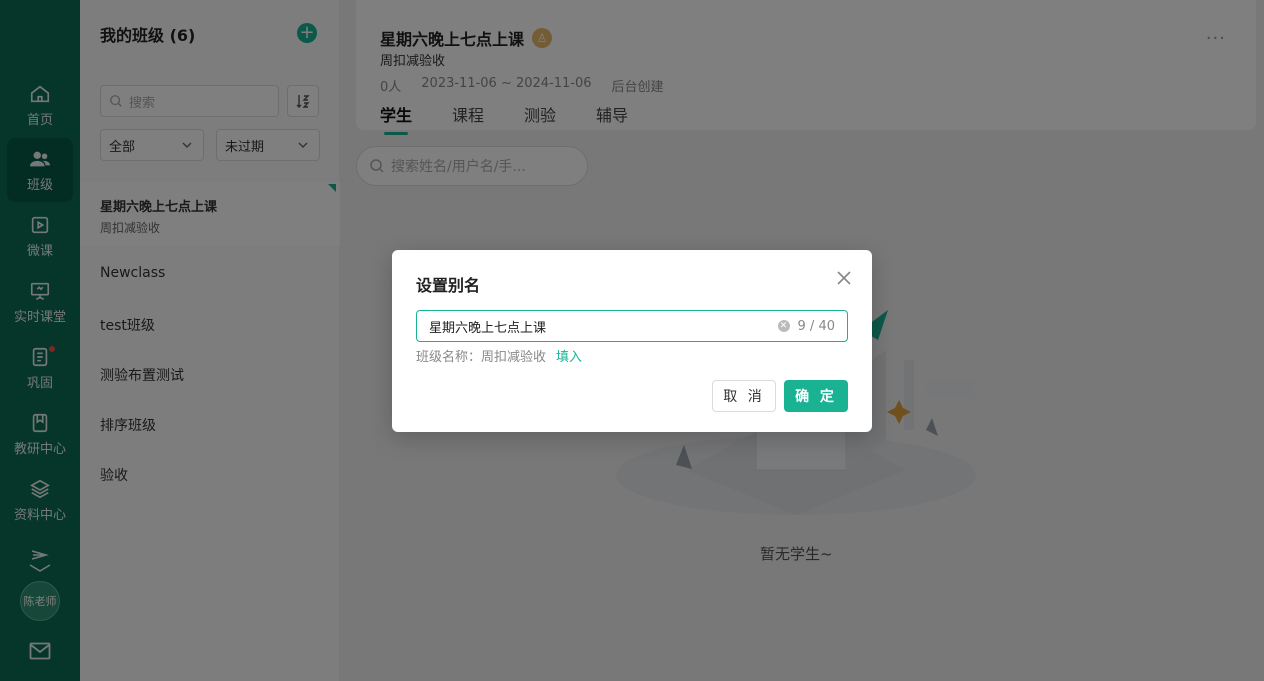 This screenshot has height=681, width=1264. What do you see at coordinates (844, 278) in the screenshot?
I see `close-icon` at bounding box center [844, 278].